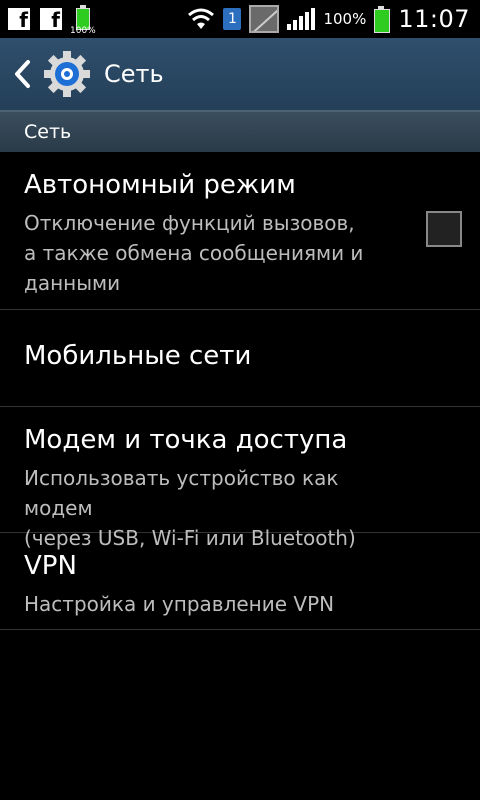 The image size is (480, 800). Describe the element at coordinates (138, 356) in the screenshot. I see `mobile-networks-title: Мобильные сети` at that location.